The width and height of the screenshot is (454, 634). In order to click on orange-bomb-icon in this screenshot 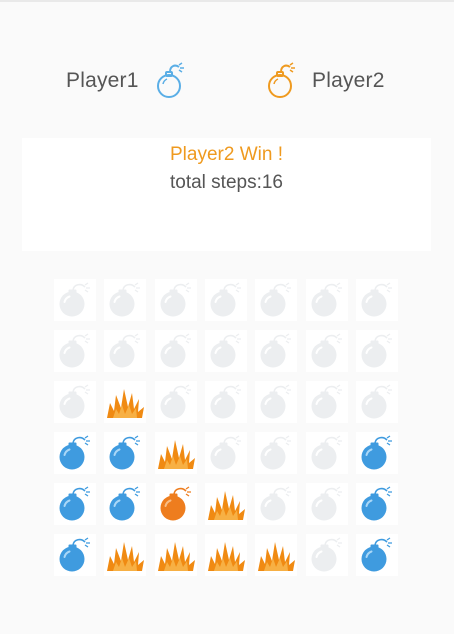, I will do `click(175, 503)`.